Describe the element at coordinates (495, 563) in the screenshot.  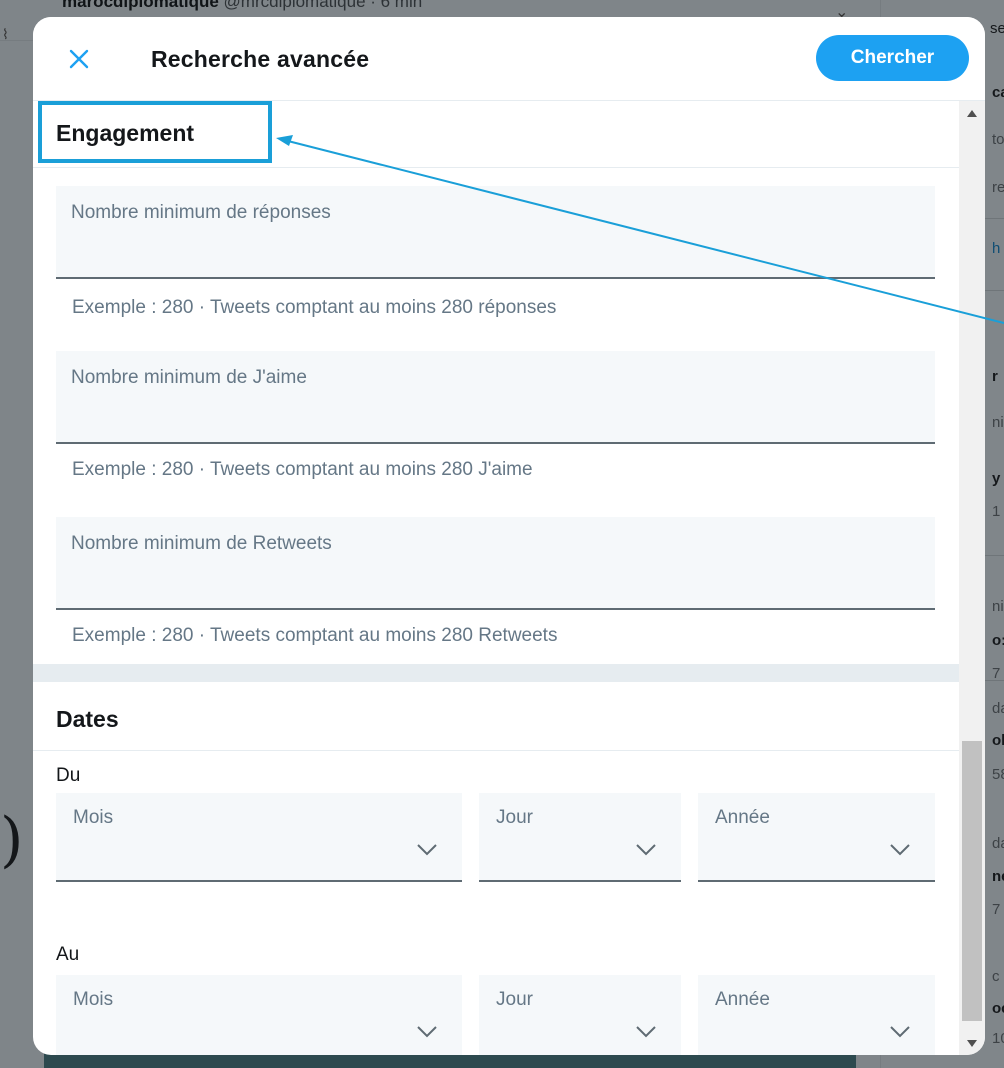
I see `min-retweets-input: Nombre minimum de Retweets` at that location.